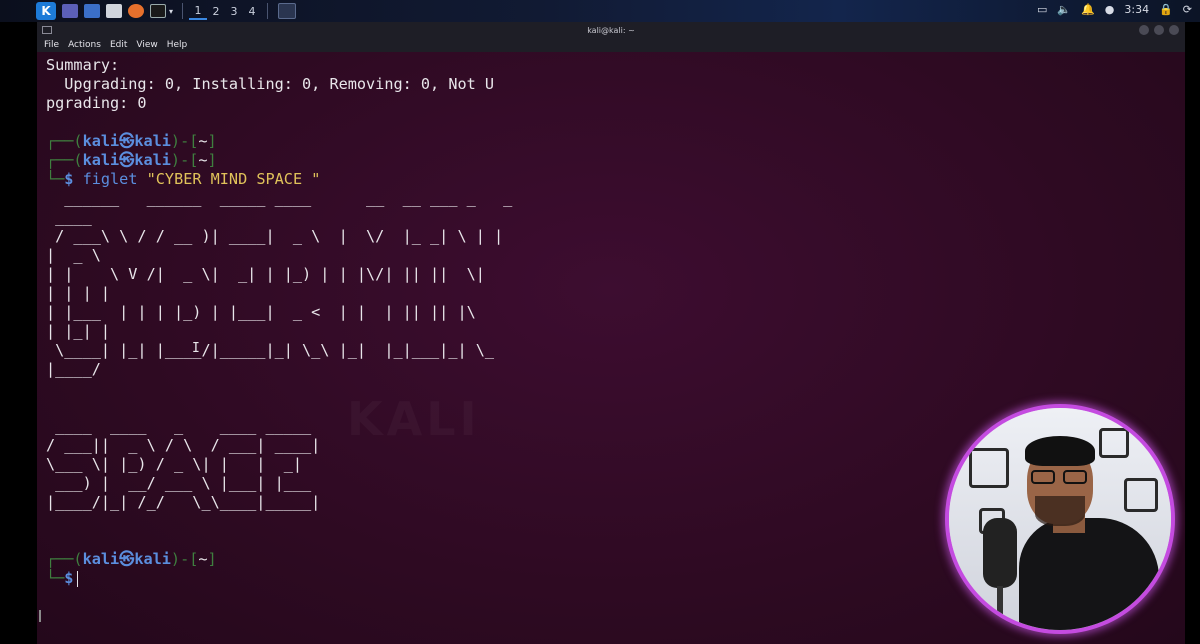  I want to click on output-line: / ___|| _ \ / \ / ___| ____|, so click(183, 445).